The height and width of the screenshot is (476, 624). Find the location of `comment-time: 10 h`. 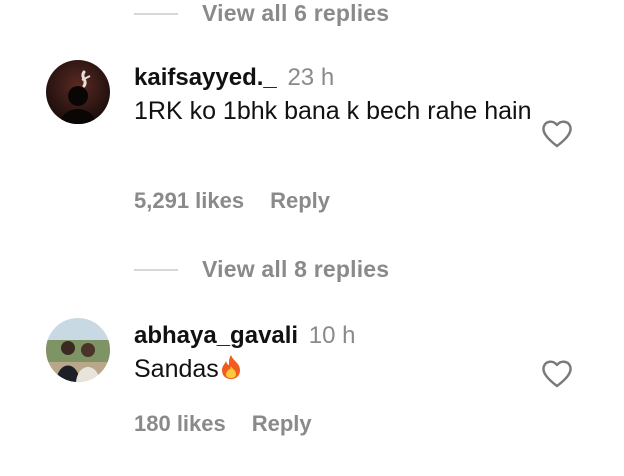

comment-time: 10 h is located at coordinates (332, 335).